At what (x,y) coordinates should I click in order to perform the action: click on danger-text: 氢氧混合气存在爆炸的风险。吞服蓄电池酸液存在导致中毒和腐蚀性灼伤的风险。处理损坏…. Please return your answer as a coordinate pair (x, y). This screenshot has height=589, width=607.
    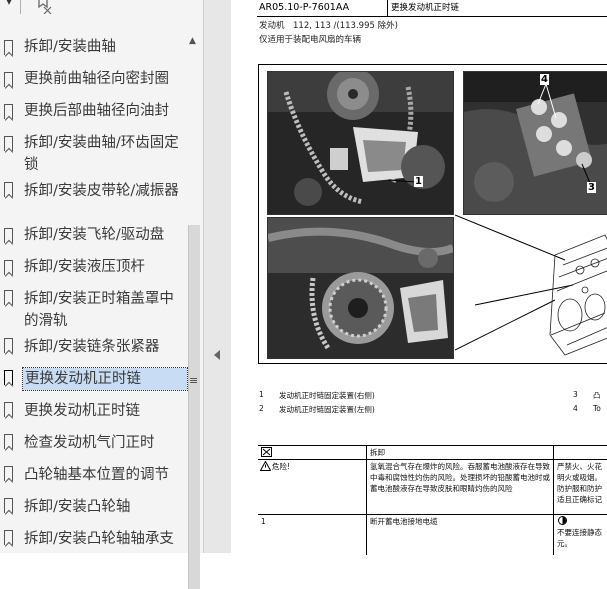
    Looking at the image, I should click on (460, 477).